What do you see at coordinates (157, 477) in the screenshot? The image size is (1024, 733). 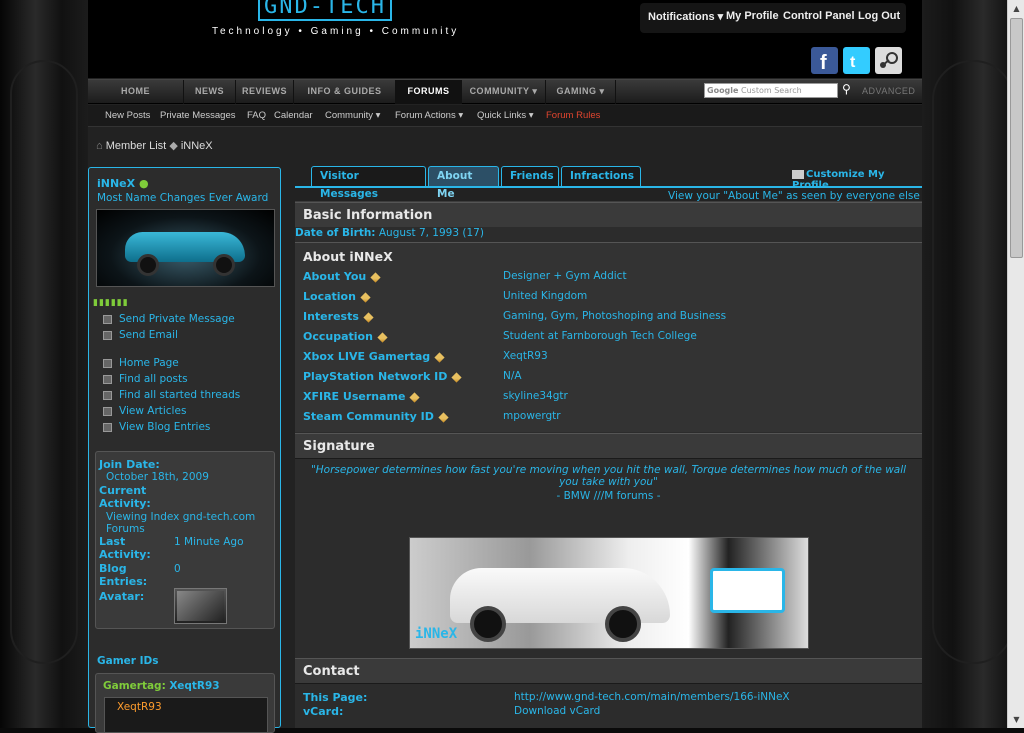 I see `join-date-value: October 18th, 2009` at bounding box center [157, 477].